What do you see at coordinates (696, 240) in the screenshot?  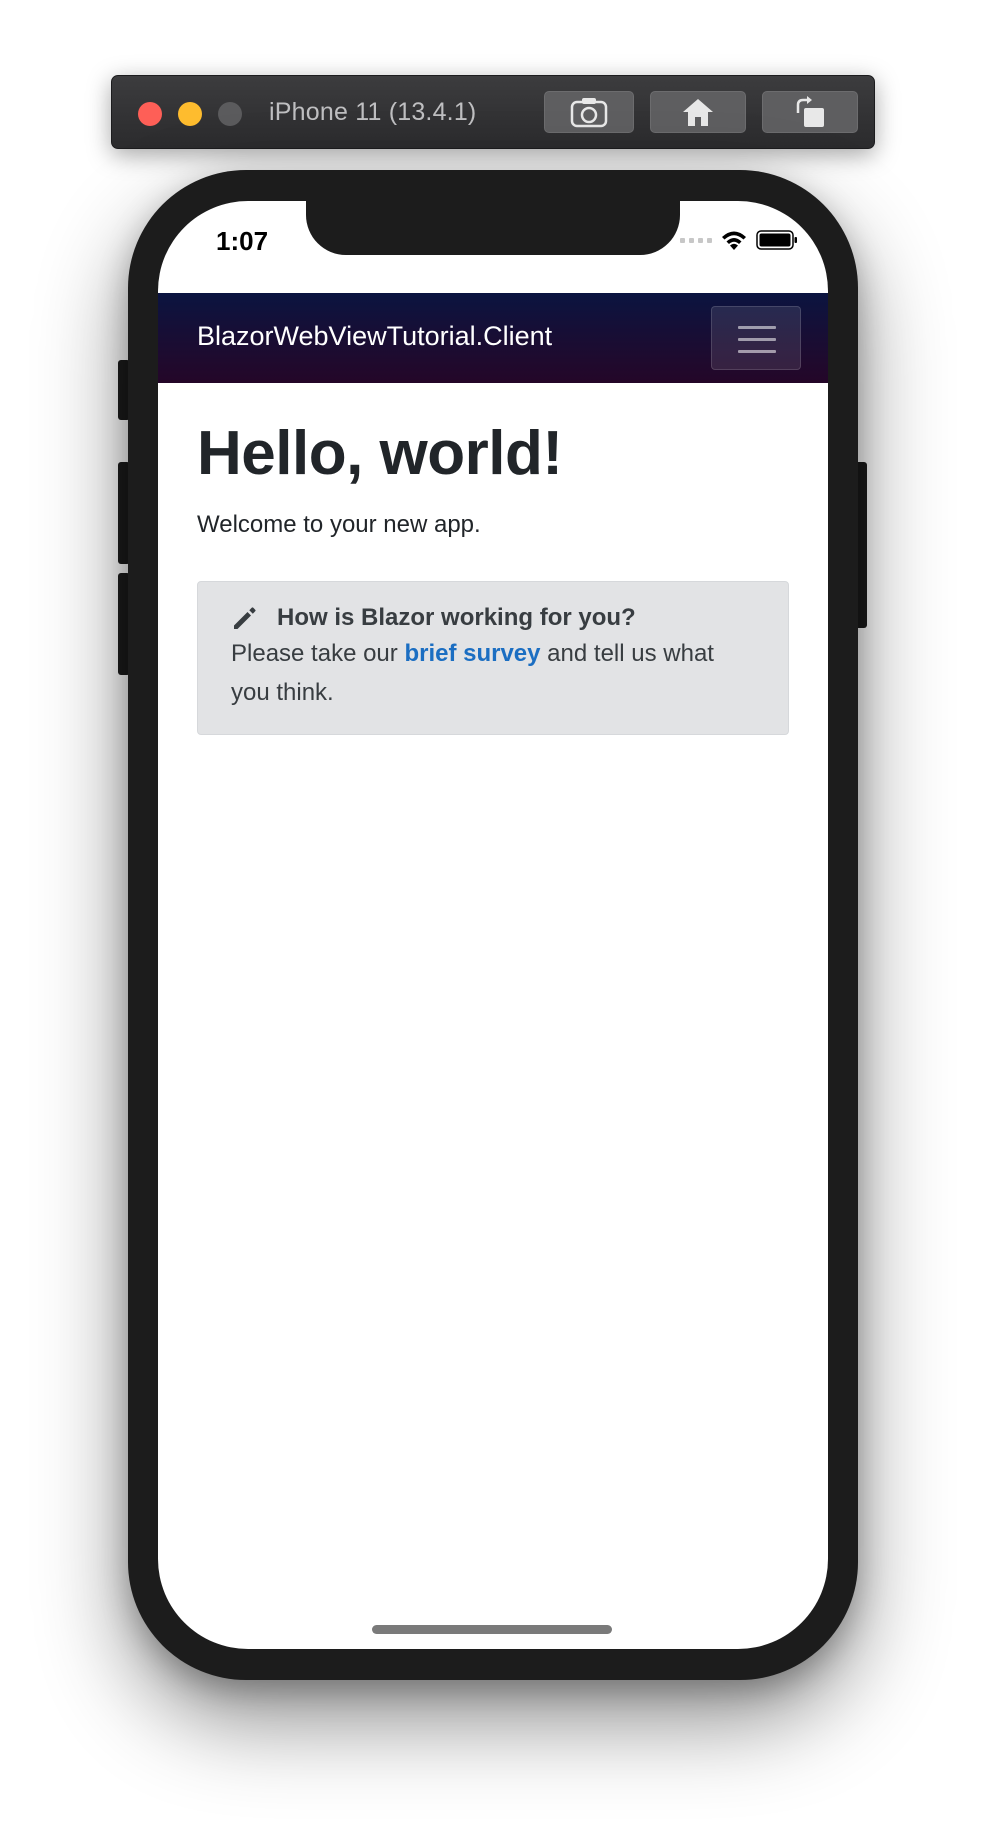 I see `signal-dots-icon` at bounding box center [696, 240].